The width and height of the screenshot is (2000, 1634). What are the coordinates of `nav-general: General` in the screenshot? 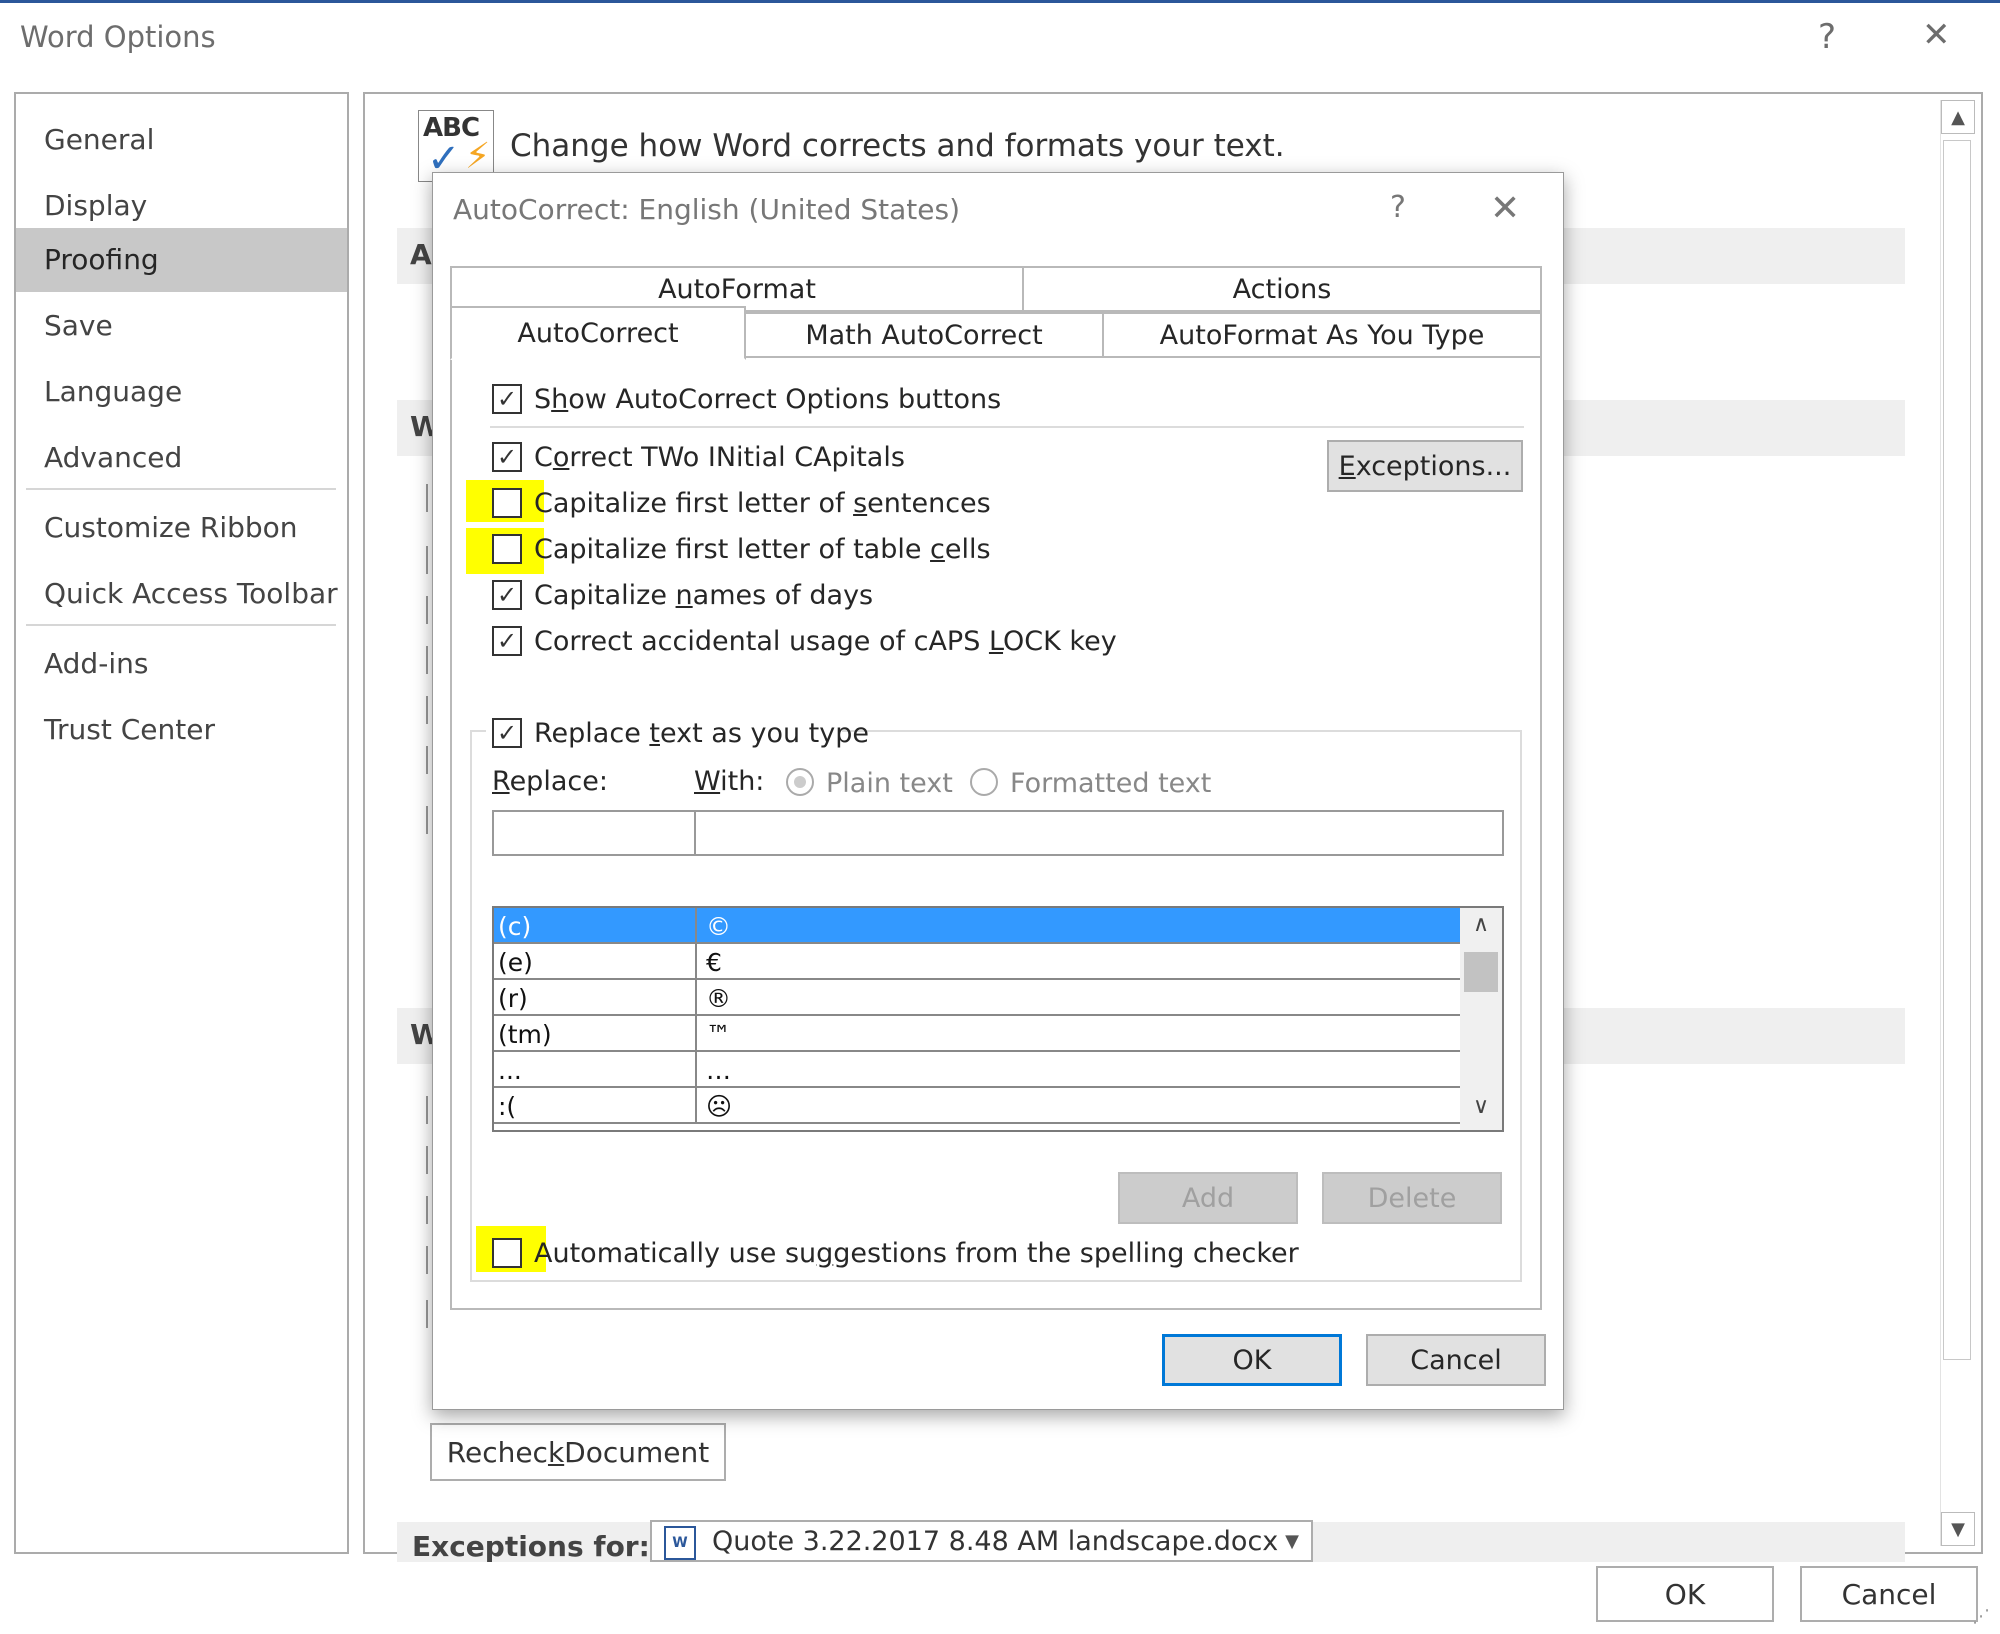 It's located at (181, 140).